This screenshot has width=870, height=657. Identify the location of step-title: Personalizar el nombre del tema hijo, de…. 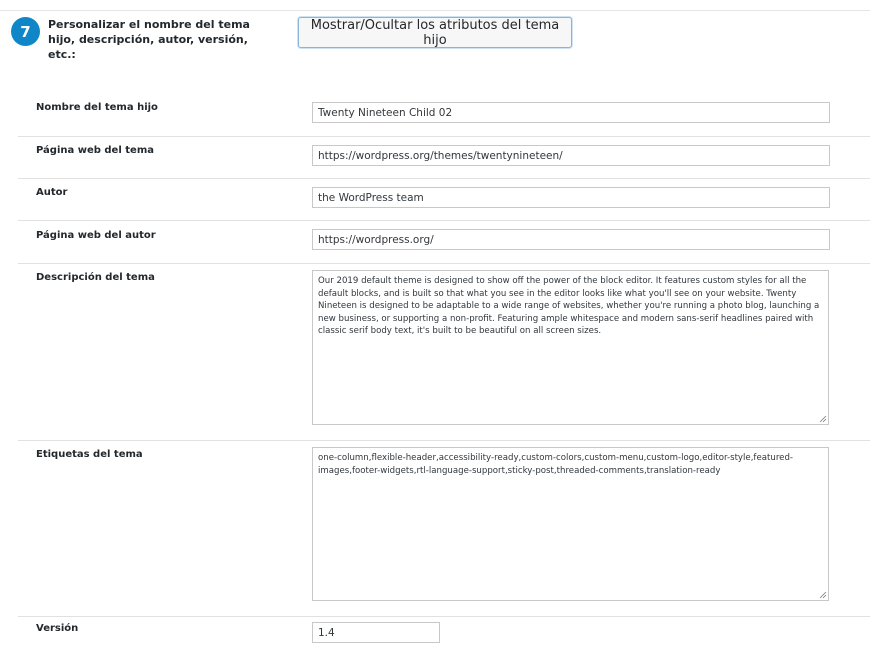
(149, 39).